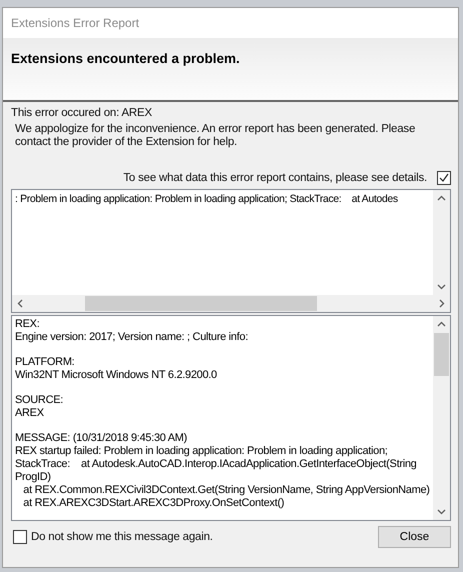 Image resolution: width=463 pixels, height=572 pixels. What do you see at coordinates (20, 303) in the screenshot?
I see `scroll-left-icon` at bounding box center [20, 303].